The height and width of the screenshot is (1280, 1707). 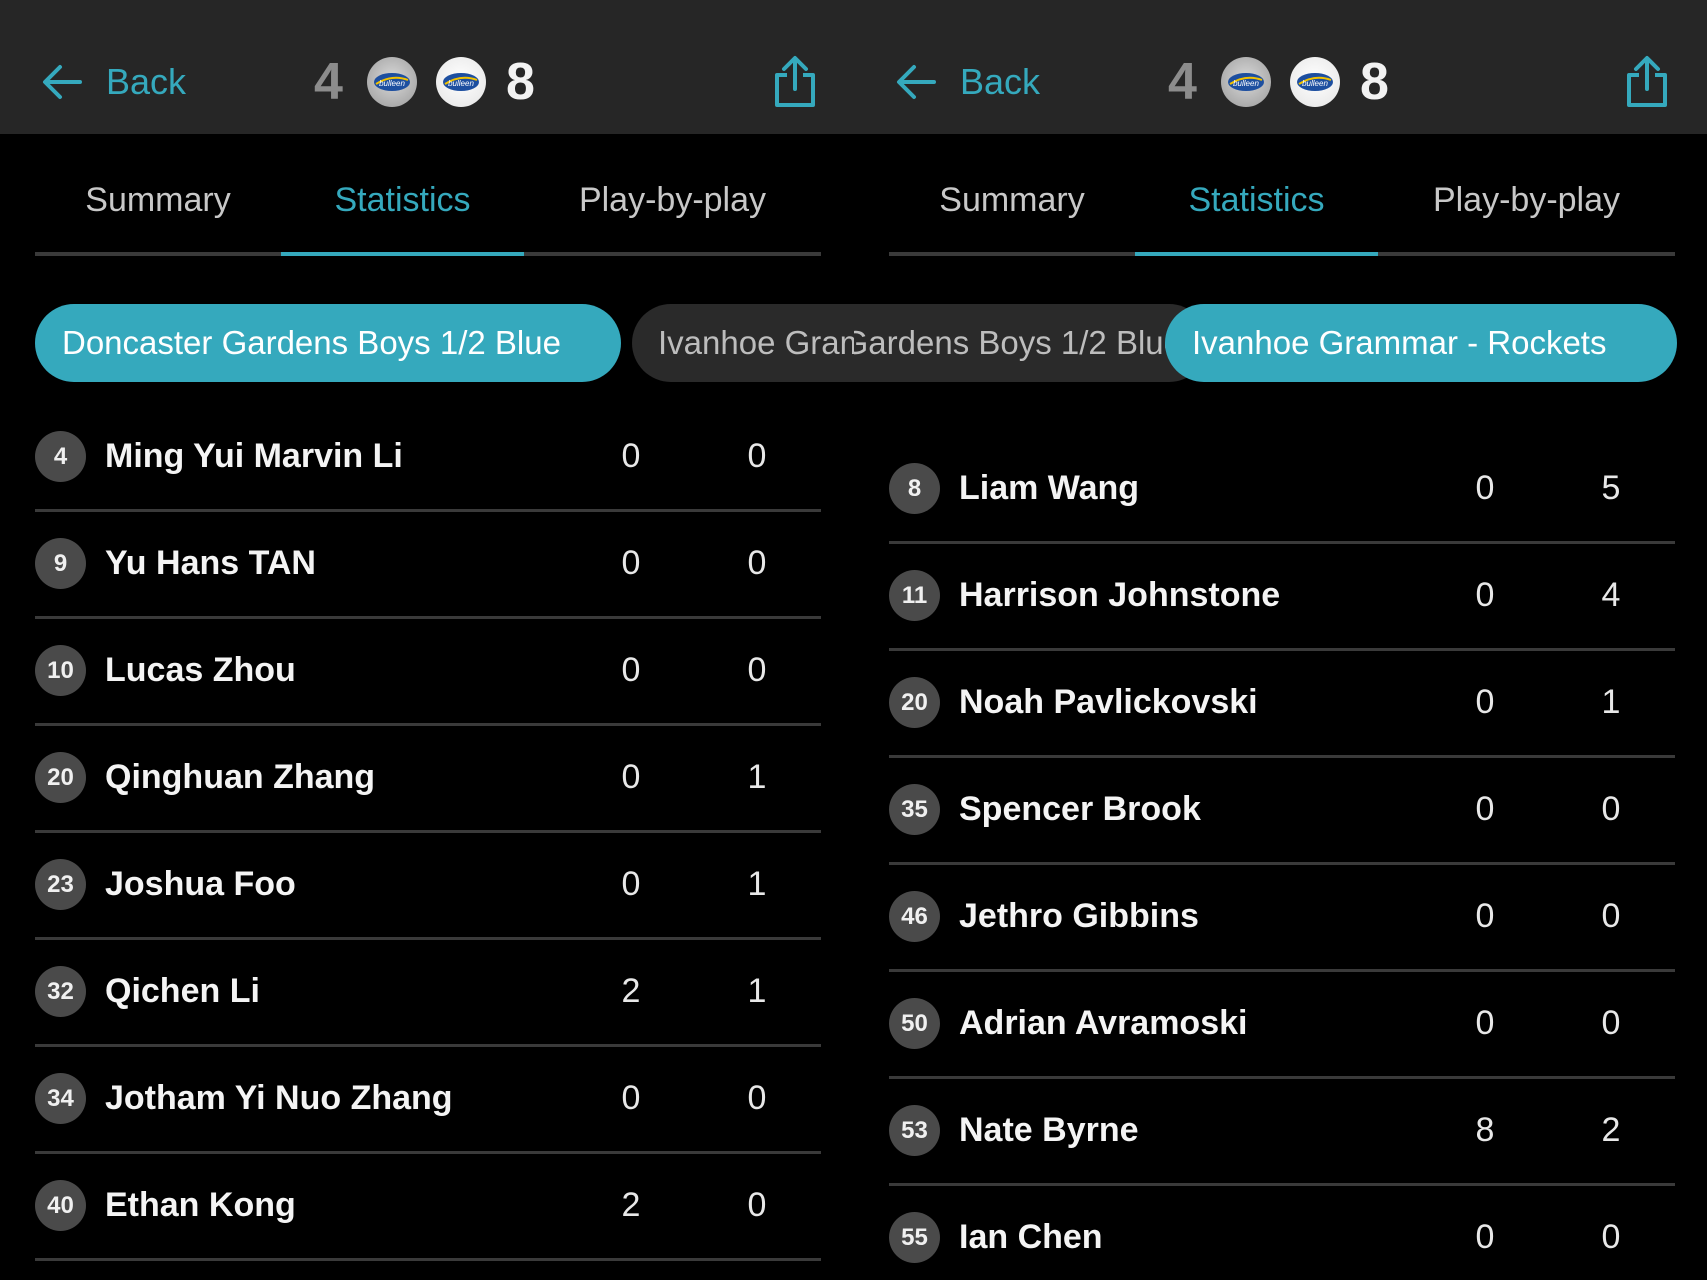 I want to click on player-number-badge: 32, so click(x=60, y=991).